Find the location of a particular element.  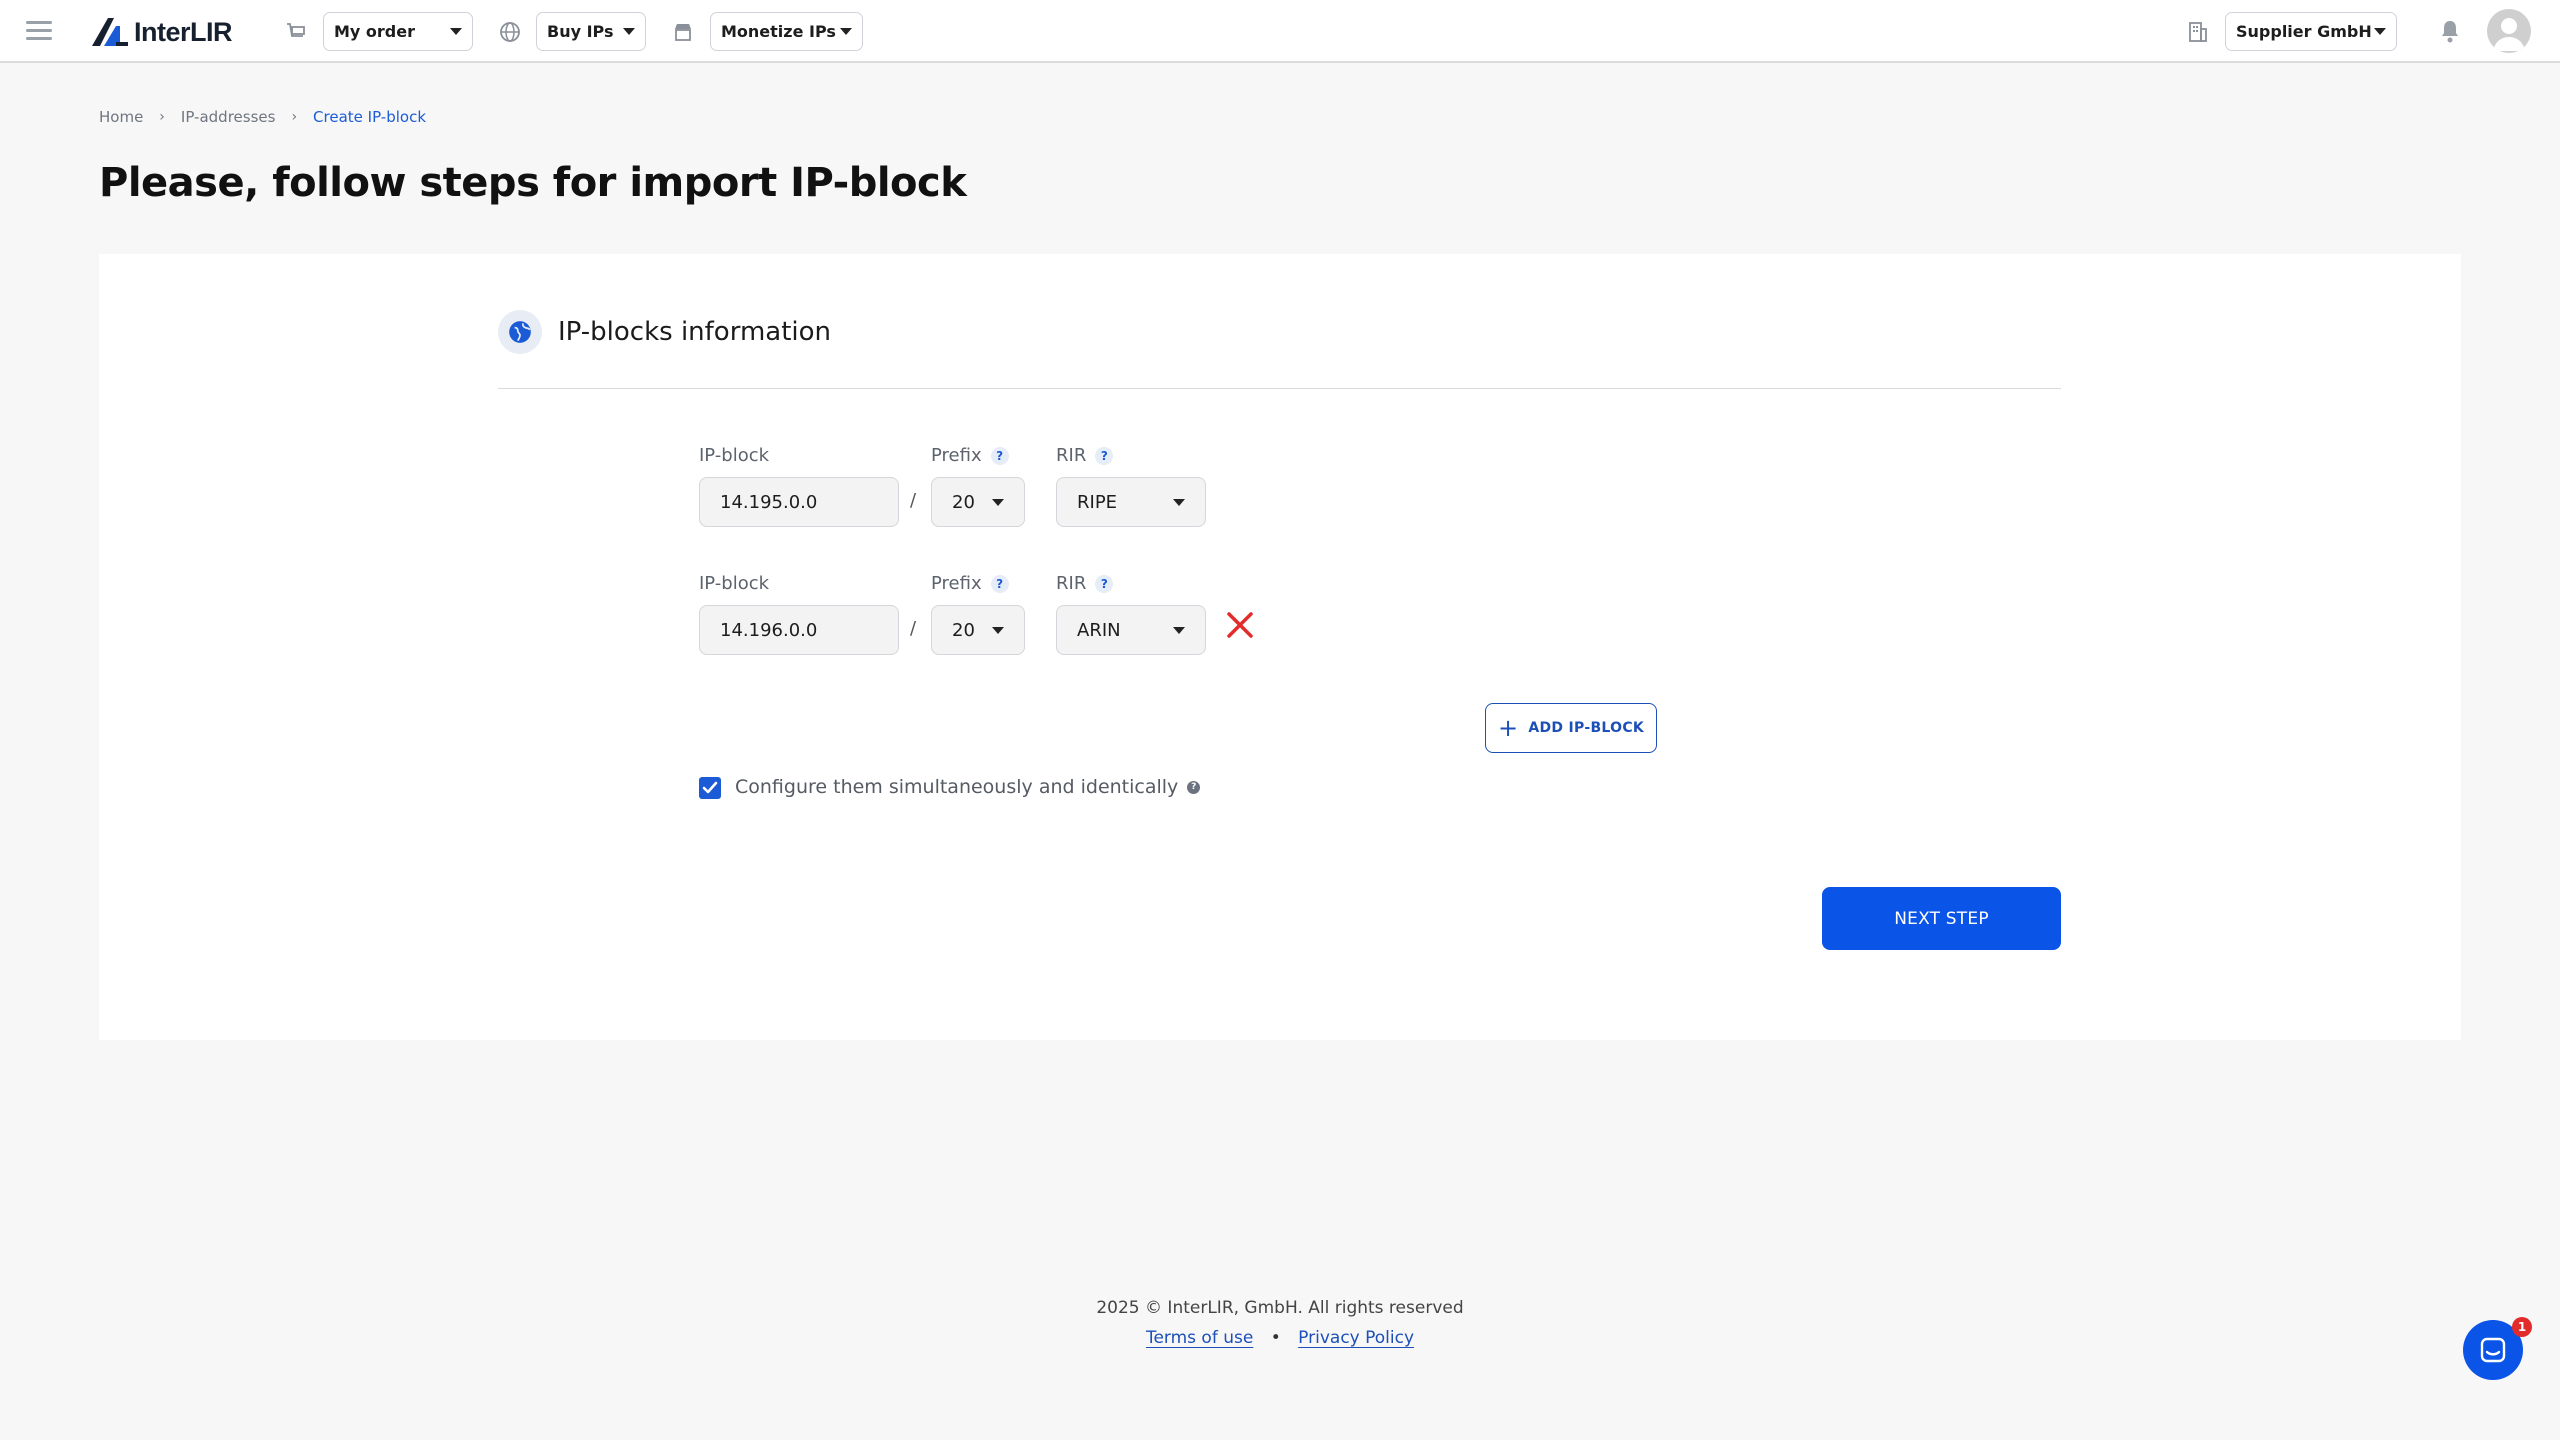

section-title: IP-blocks information is located at coordinates (695, 332).